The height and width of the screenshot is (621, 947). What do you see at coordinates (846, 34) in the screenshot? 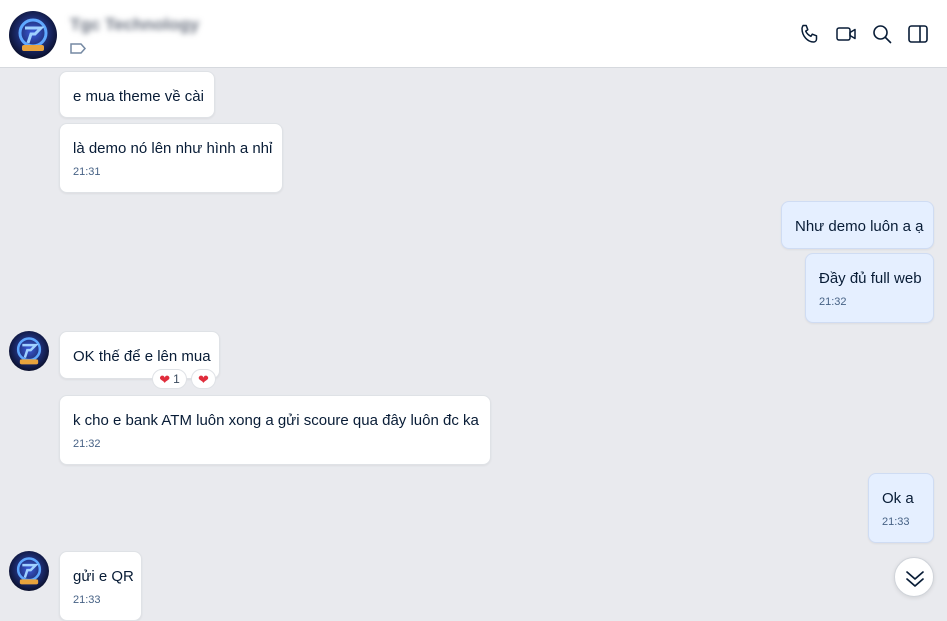
I see `video-call-icon` at bounding box center [846, 34].